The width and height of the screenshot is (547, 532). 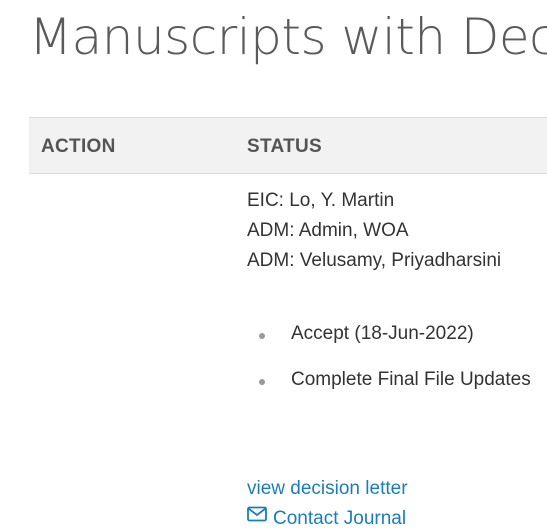 What do you see at coordinates (257, 517) in the screenshot?
I see `envelope-icon` at bounding box center [257, 517].